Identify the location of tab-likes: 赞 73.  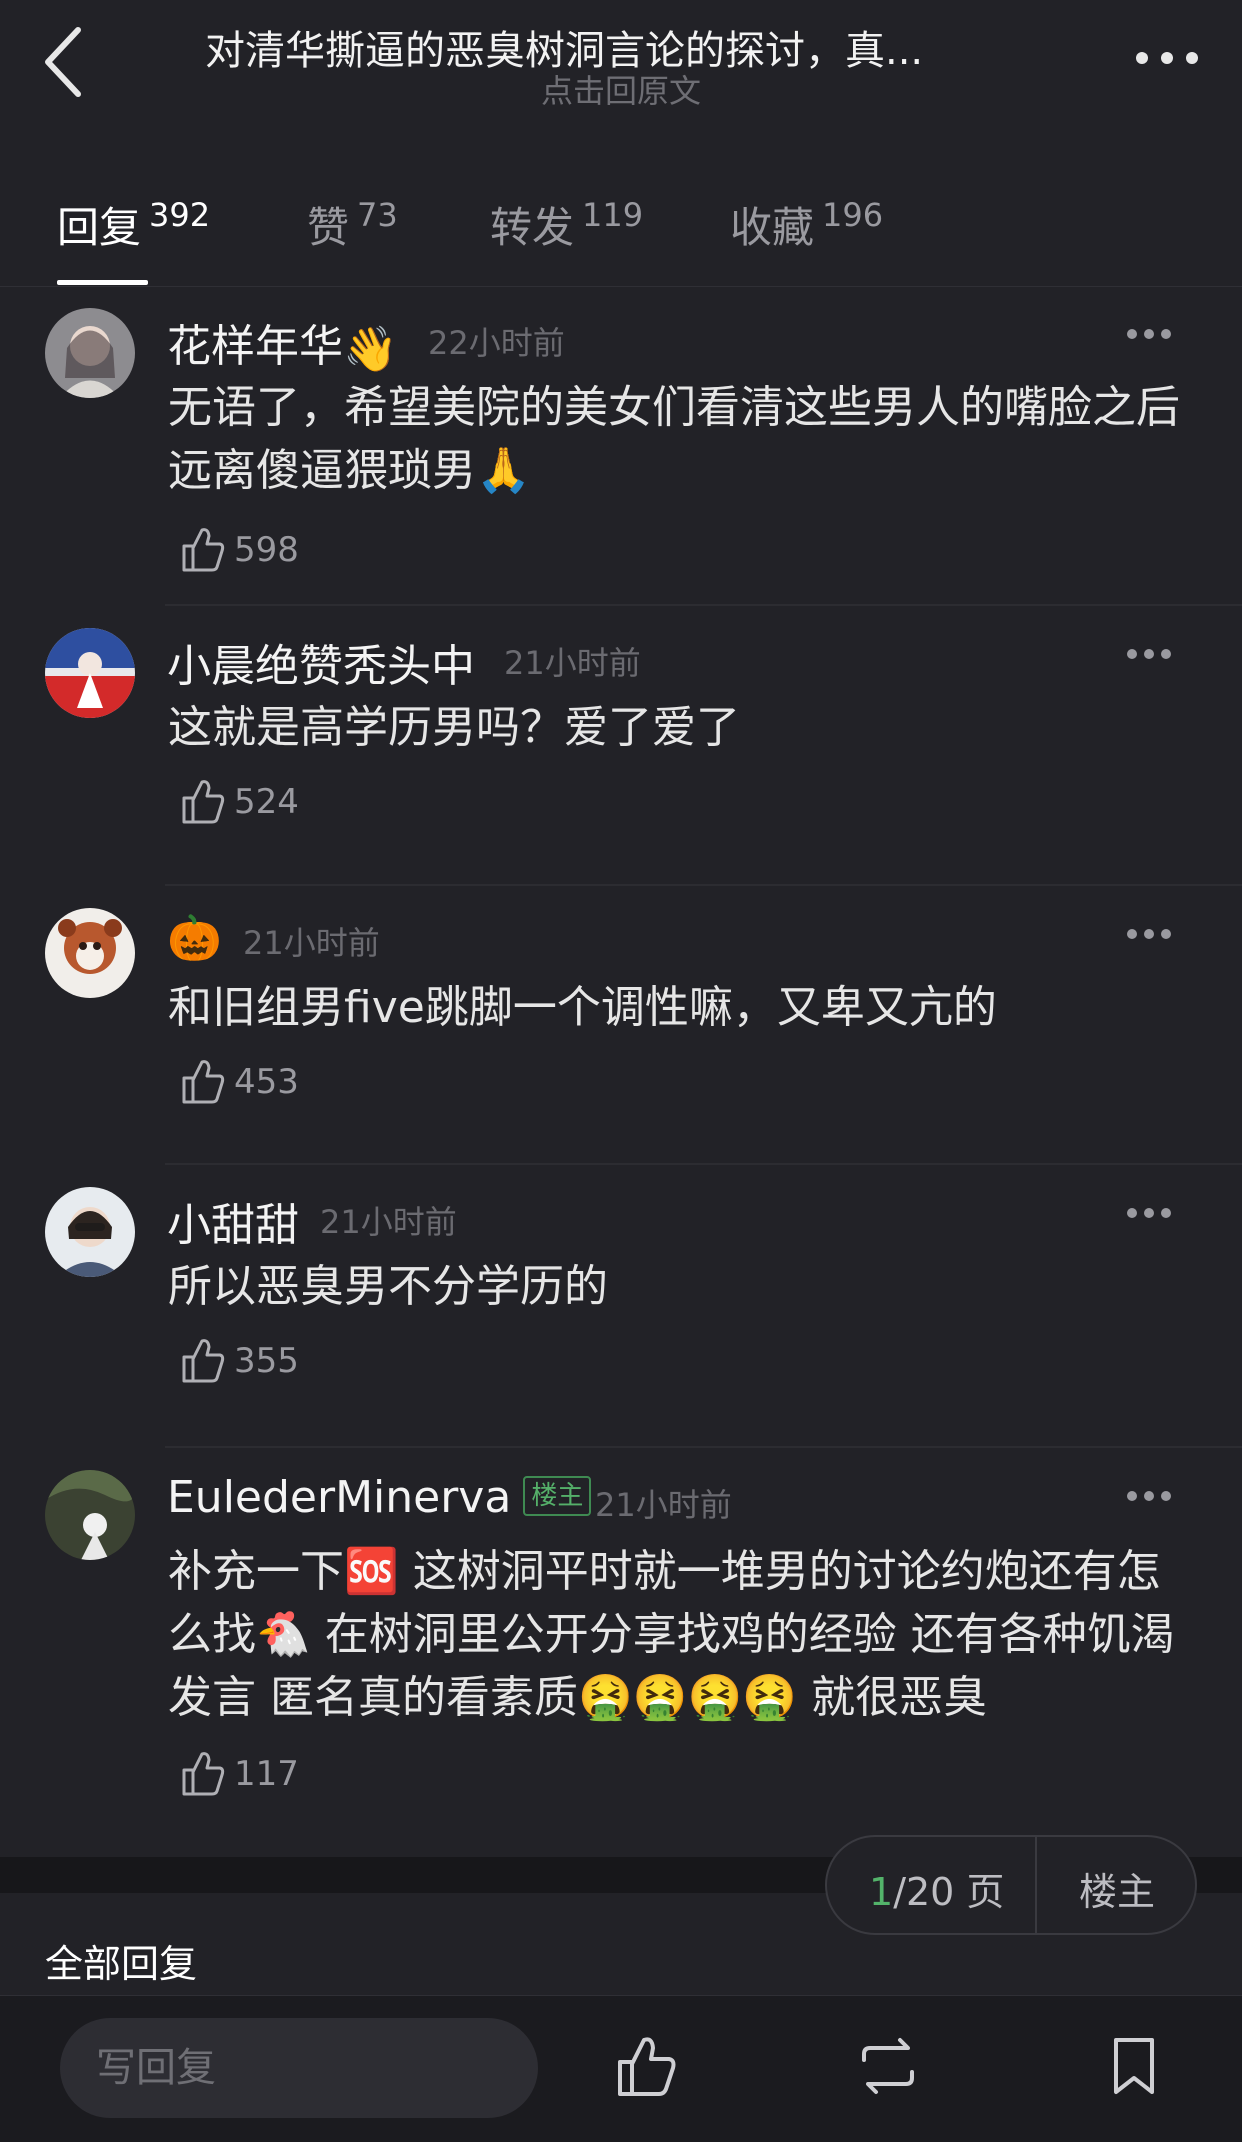
(352, 224).